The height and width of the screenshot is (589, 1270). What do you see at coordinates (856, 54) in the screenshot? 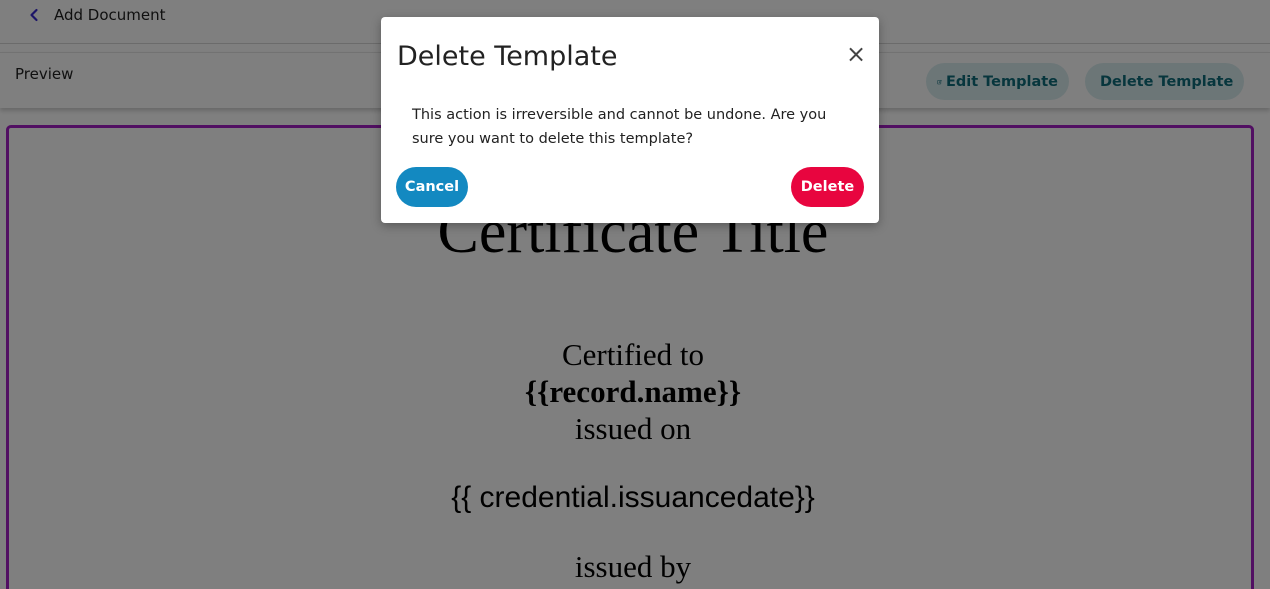
I see `close-icon: ×` at bounding box center [856, 54].